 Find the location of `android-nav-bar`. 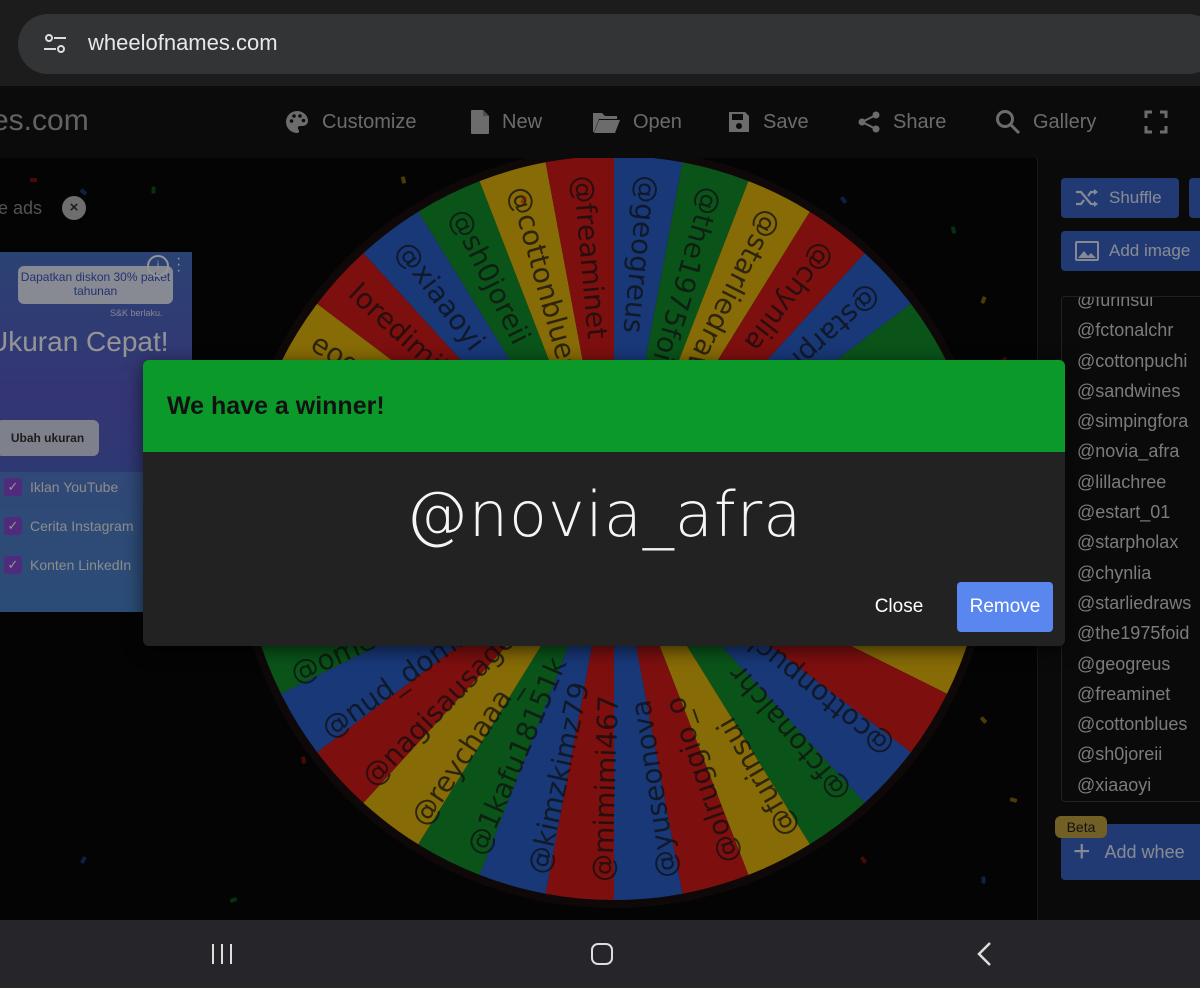

android-nav-bar is located at coordinates (600, 954).